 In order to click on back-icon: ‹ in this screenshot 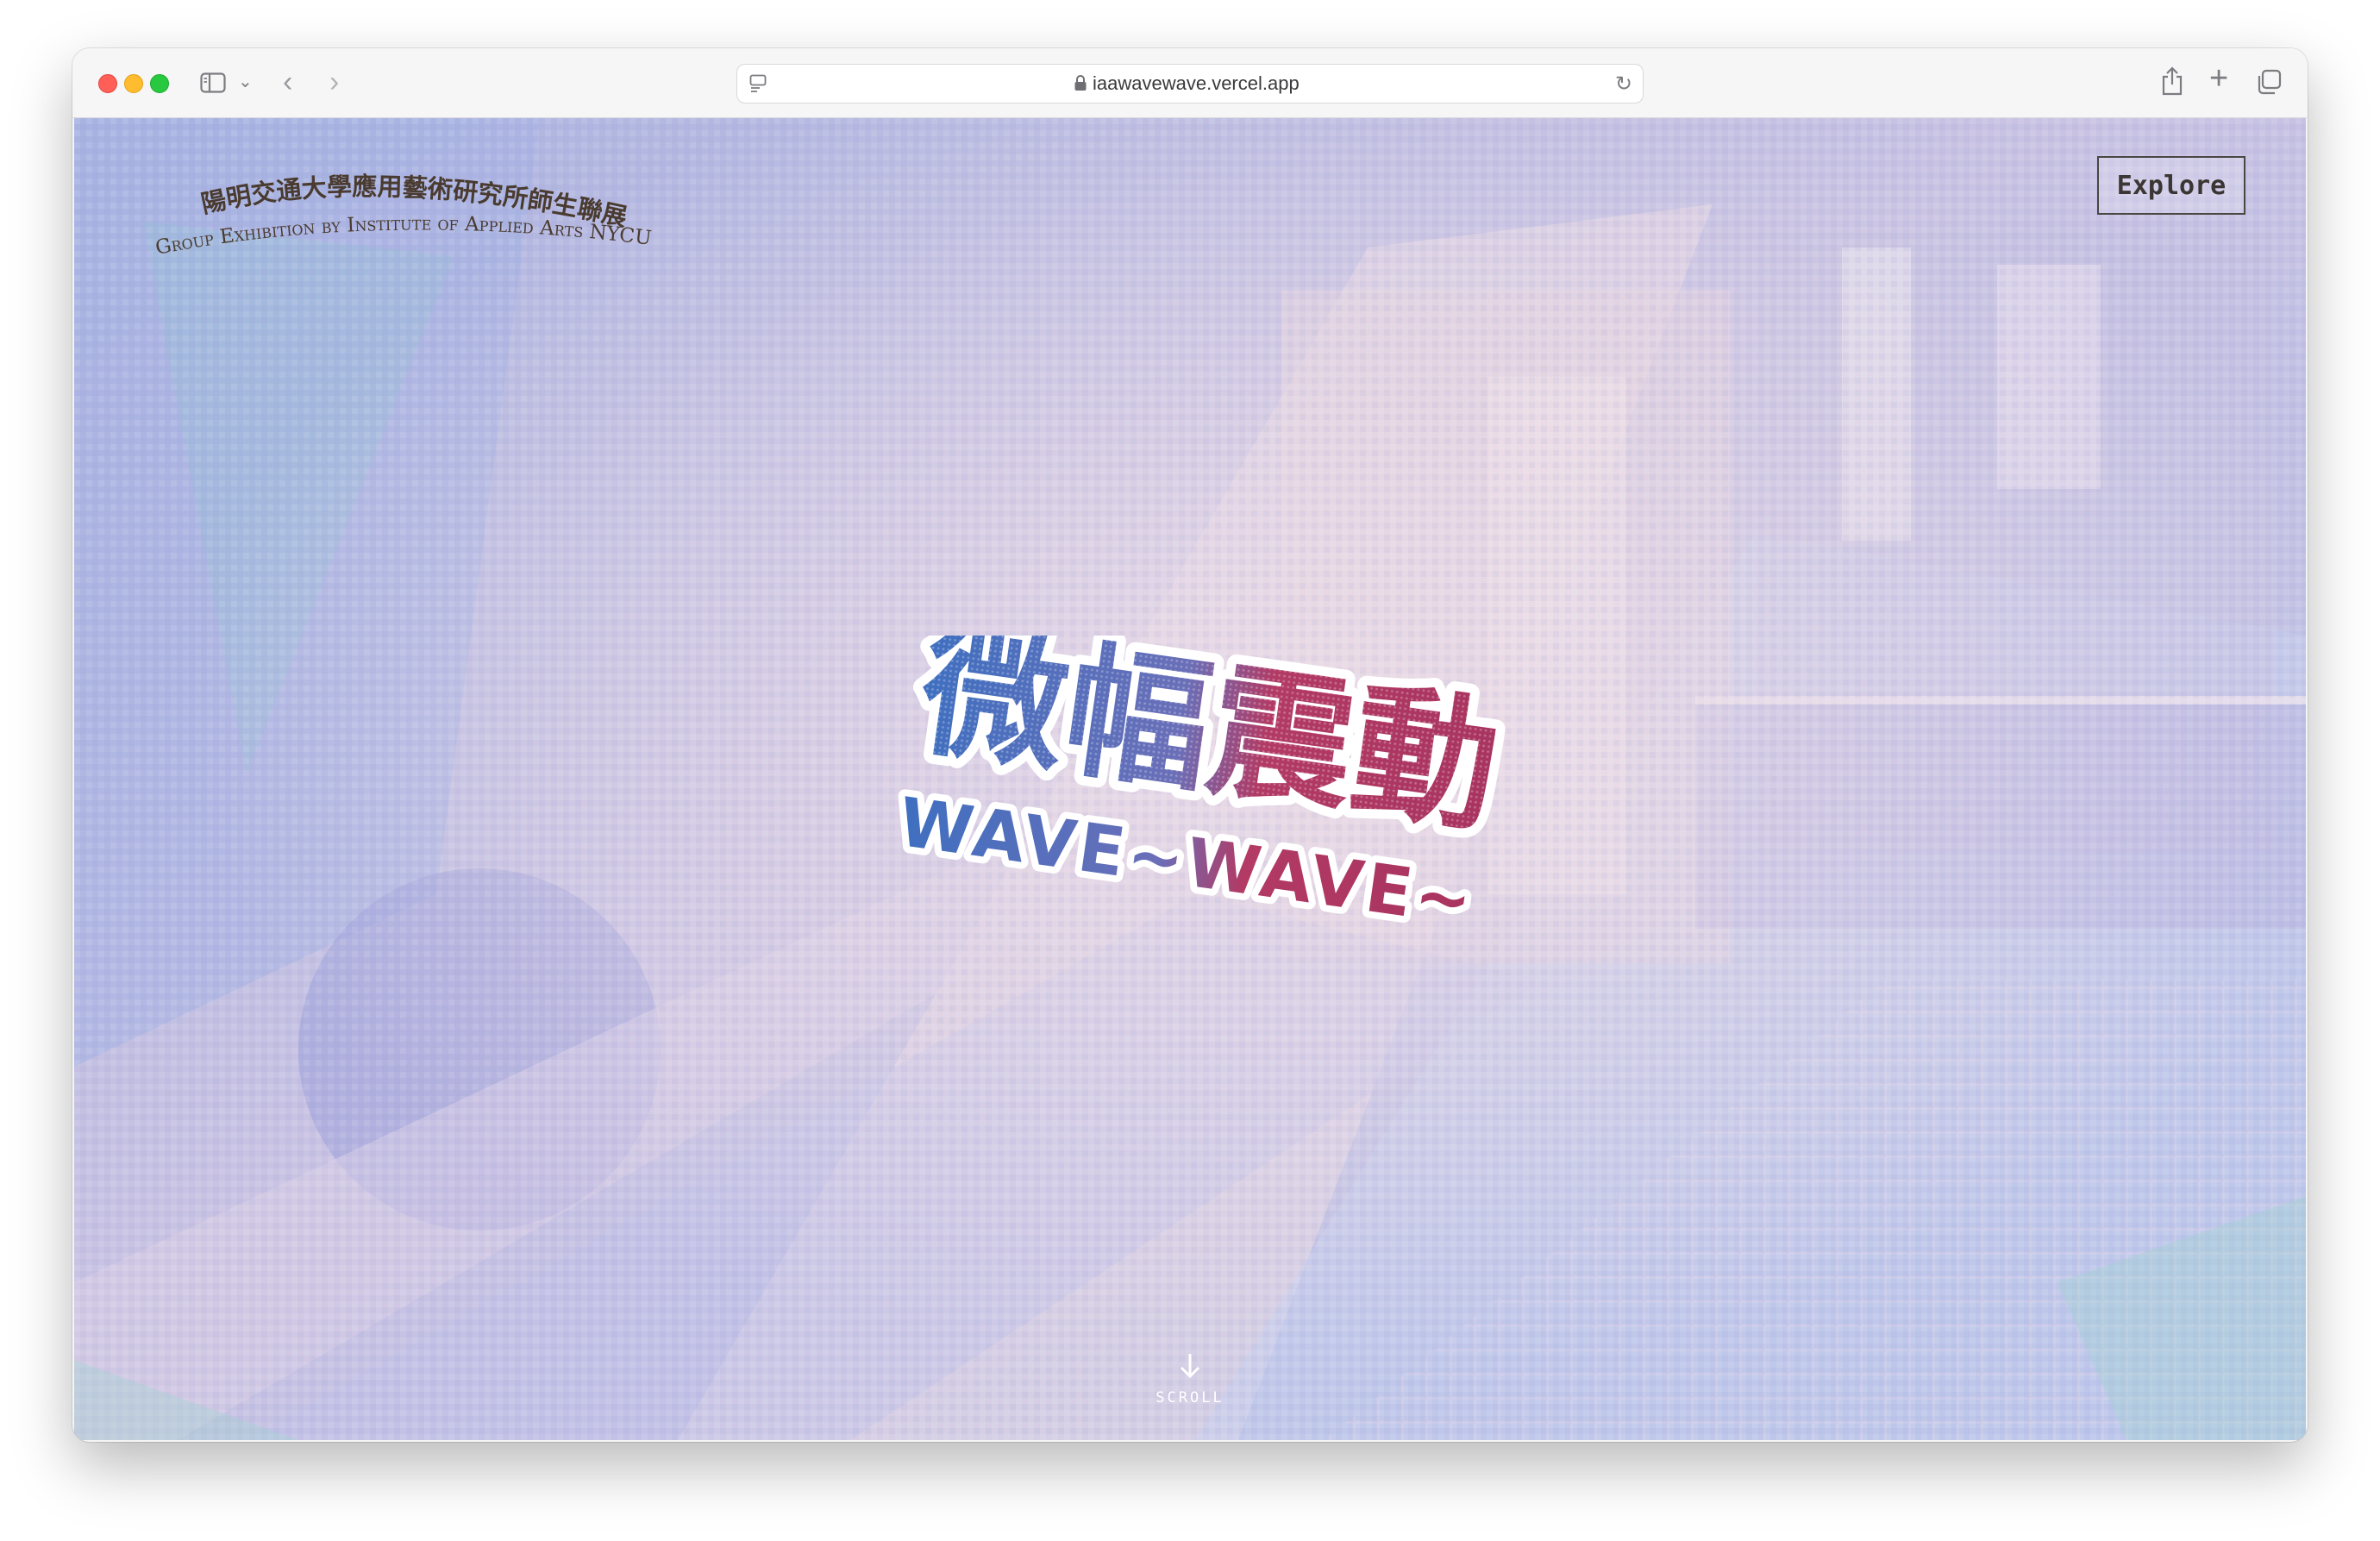, I will do `click(288, 82)`.